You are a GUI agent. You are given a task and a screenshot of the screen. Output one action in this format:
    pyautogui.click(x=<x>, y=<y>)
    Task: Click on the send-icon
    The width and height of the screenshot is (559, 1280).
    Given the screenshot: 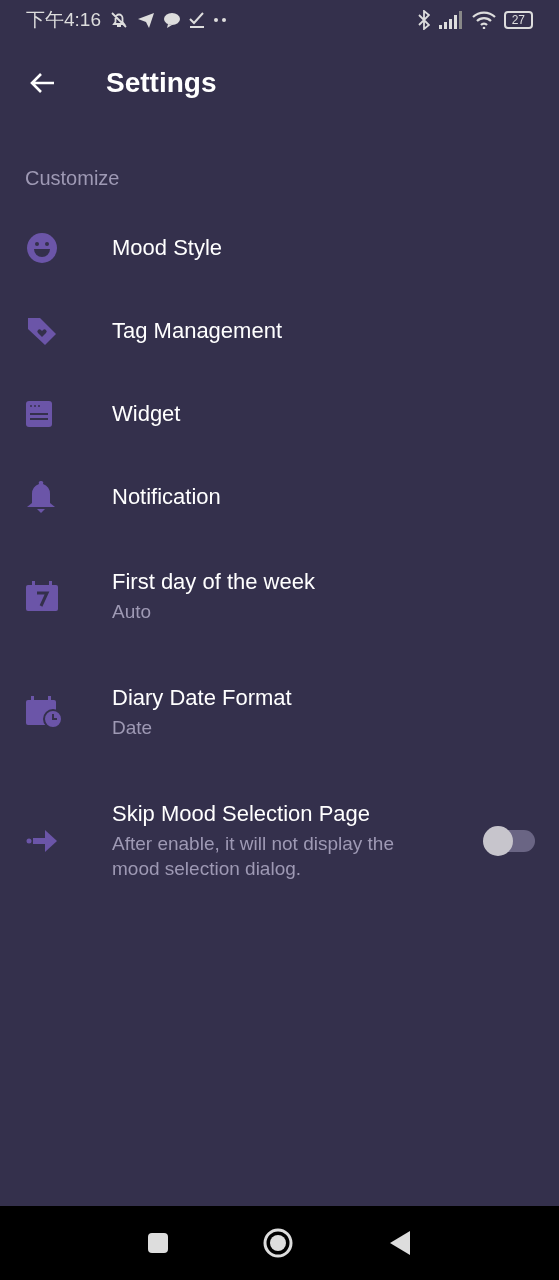 What is the action you would take?
    pyautogui.click(x=146, y=20)
    